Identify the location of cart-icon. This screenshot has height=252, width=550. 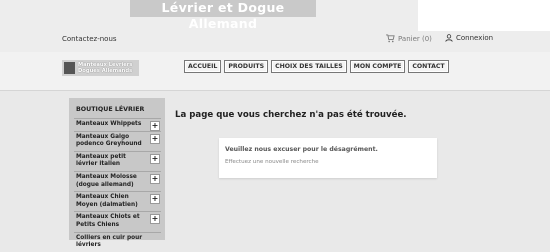
(390, 38).